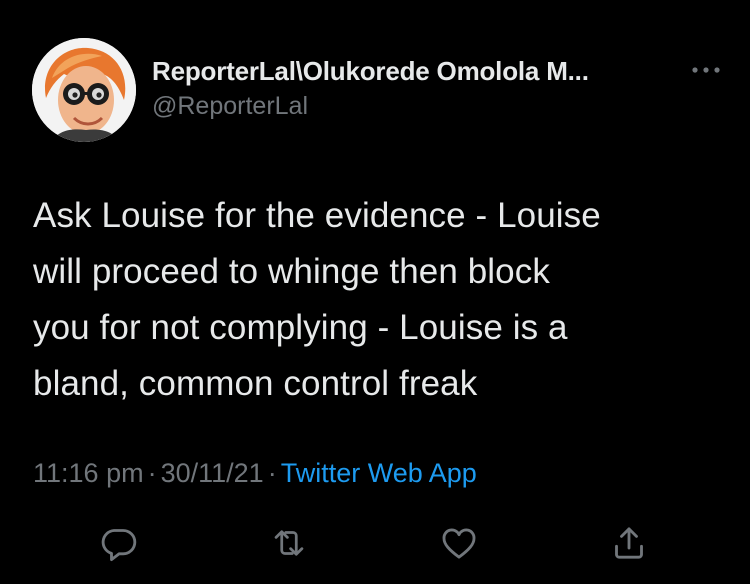 This screenshot has height=584, width=750. I want to click on tweet-source-link: Twitter Web App, so click(379, 473).